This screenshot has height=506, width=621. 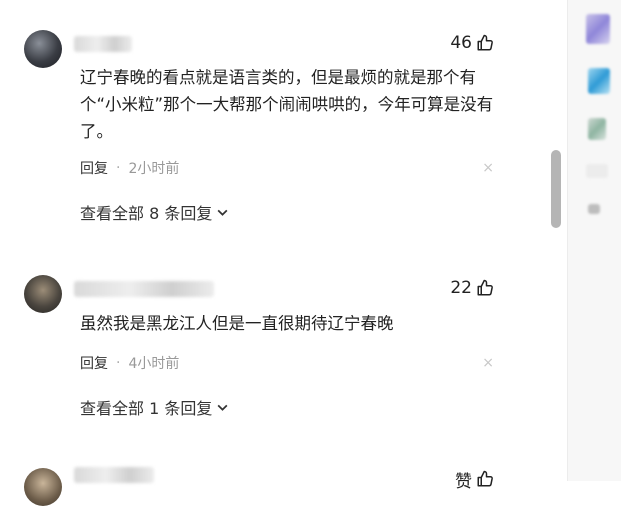 I want to click on like-button: 22, so click(x=472, y=288).